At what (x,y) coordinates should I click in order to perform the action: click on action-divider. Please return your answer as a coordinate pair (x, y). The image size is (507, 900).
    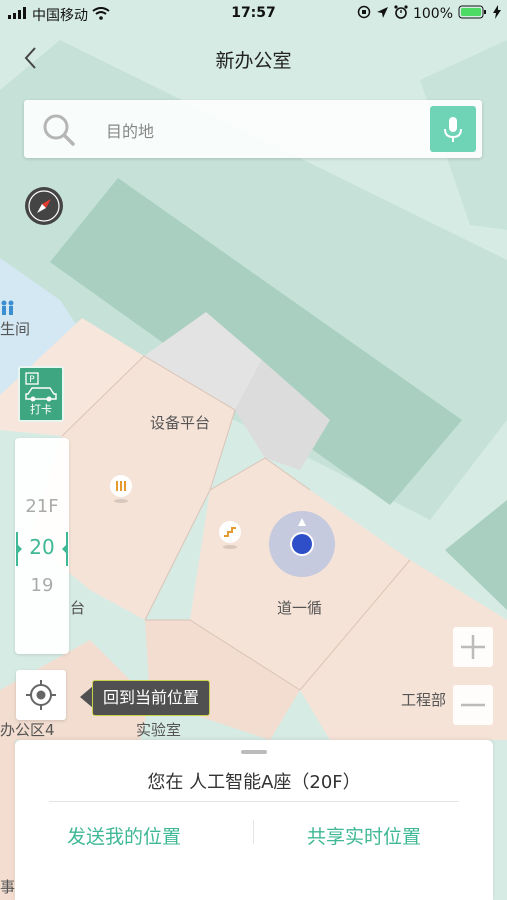
    Looking at the image, I should click on (253, 832).